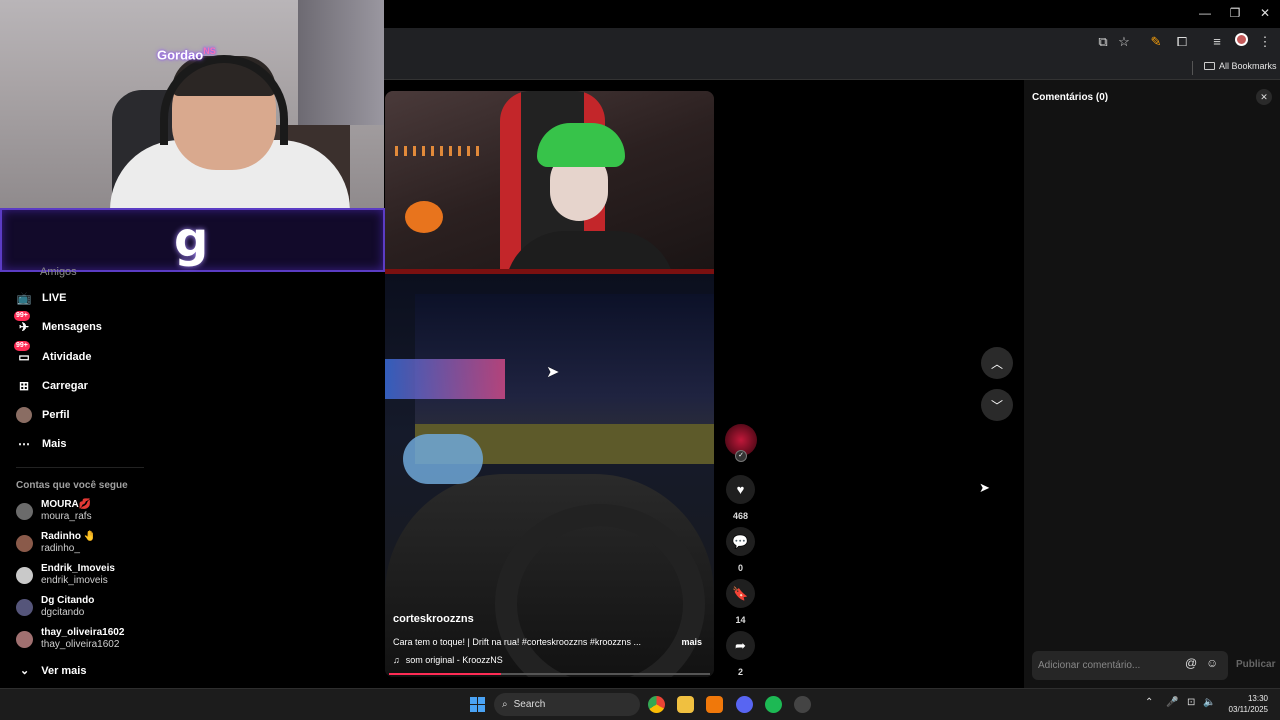 The image size is (1280, 720). What do you see at coordinates (24, 415) in the screenshot?
I see `profile-avatar` at bounding box center [24, 415].